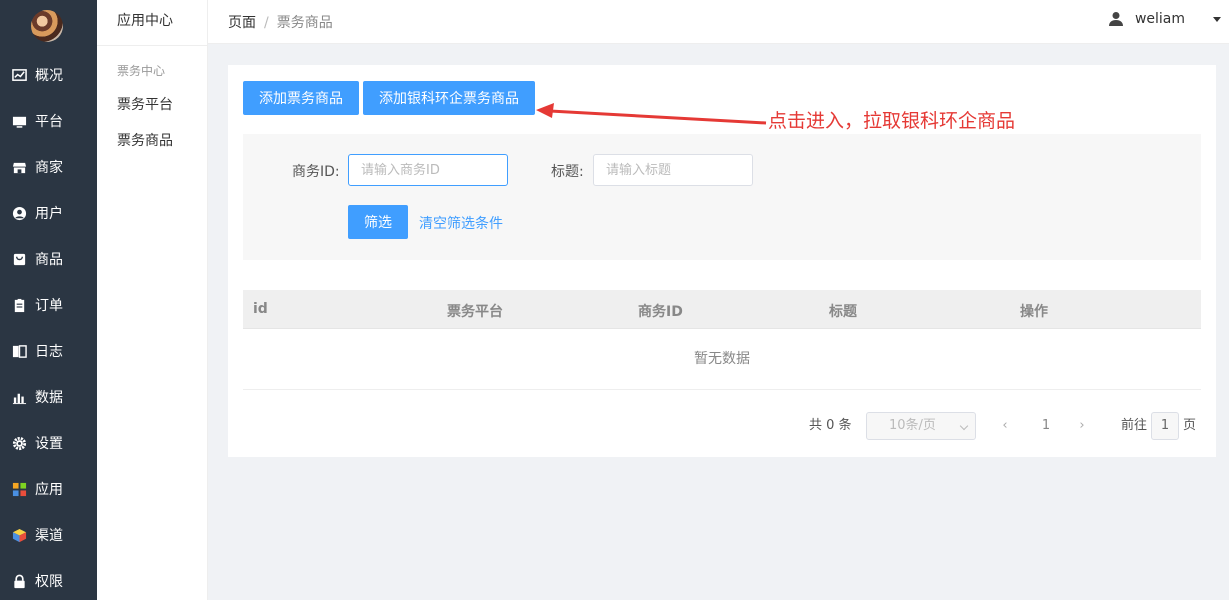 This screenshot has height=600, width=1229. Describe the element at coordinates (152, 300) in the screenshot. I see `secondary-sidebar: 应用中心 票务中心 票务平台 票务商品` at that location.